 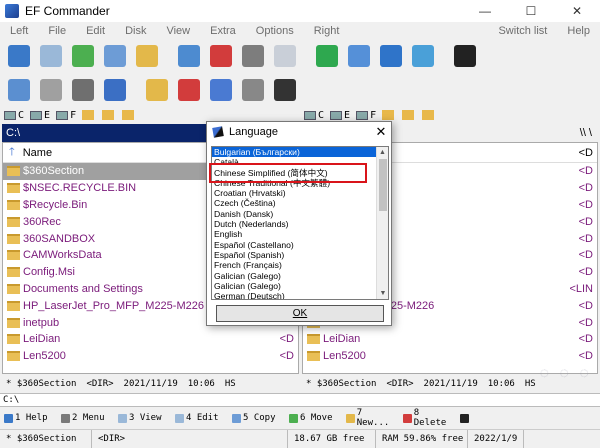 What do you see at coordinates (294, 152) in the screenshot?
I see `language-option: Bulgarian (Български)` at bounding box center [294, 152].